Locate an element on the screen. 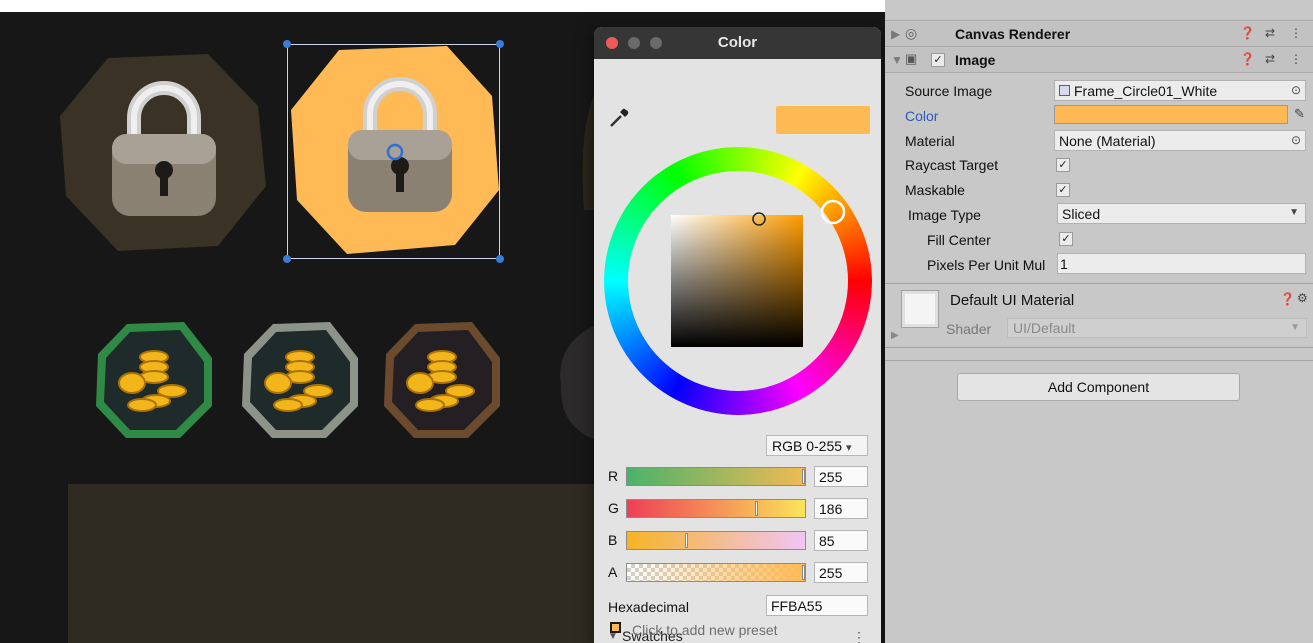  coin-badge-partial is located at coordinates (577, 382).